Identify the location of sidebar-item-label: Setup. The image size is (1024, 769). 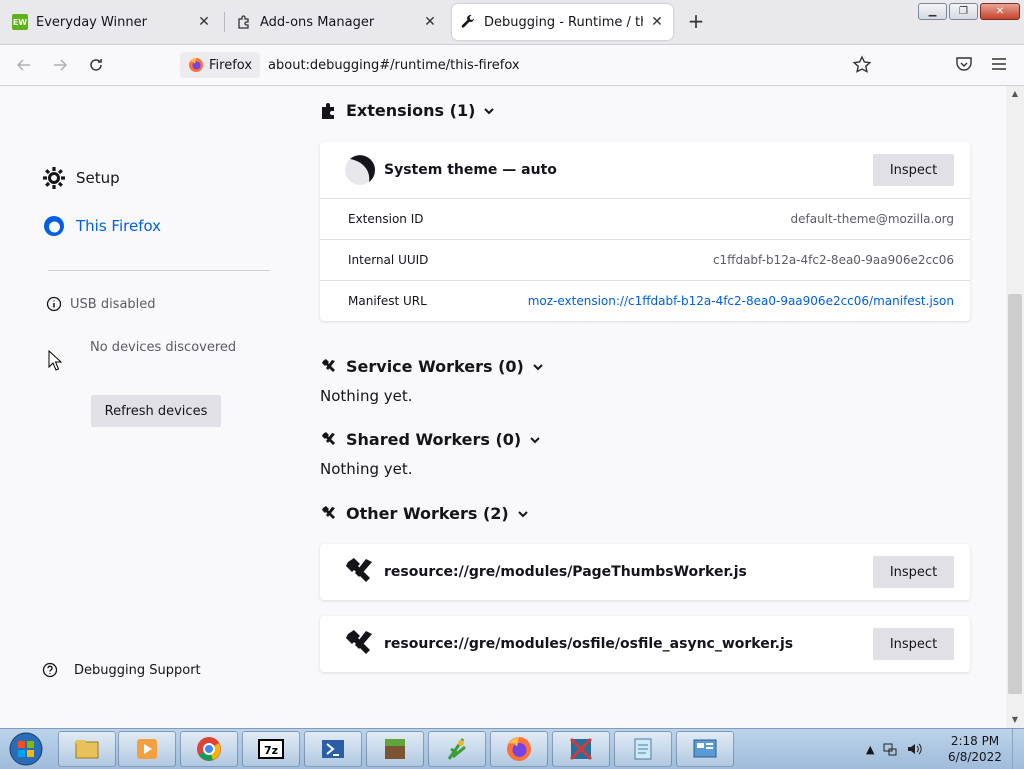
(98, 178).